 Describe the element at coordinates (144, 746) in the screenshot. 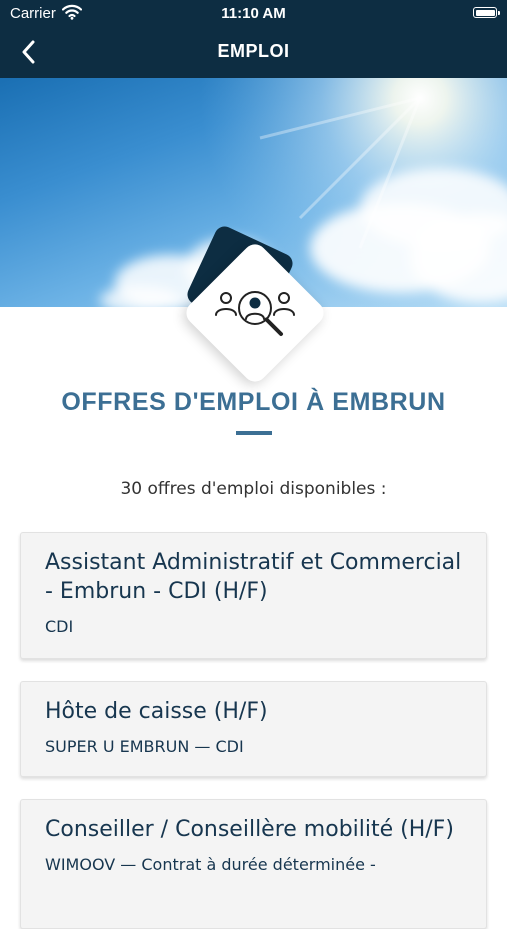

I see `job-subtitle: SUPER U EMBRUN — CDI` at that location.